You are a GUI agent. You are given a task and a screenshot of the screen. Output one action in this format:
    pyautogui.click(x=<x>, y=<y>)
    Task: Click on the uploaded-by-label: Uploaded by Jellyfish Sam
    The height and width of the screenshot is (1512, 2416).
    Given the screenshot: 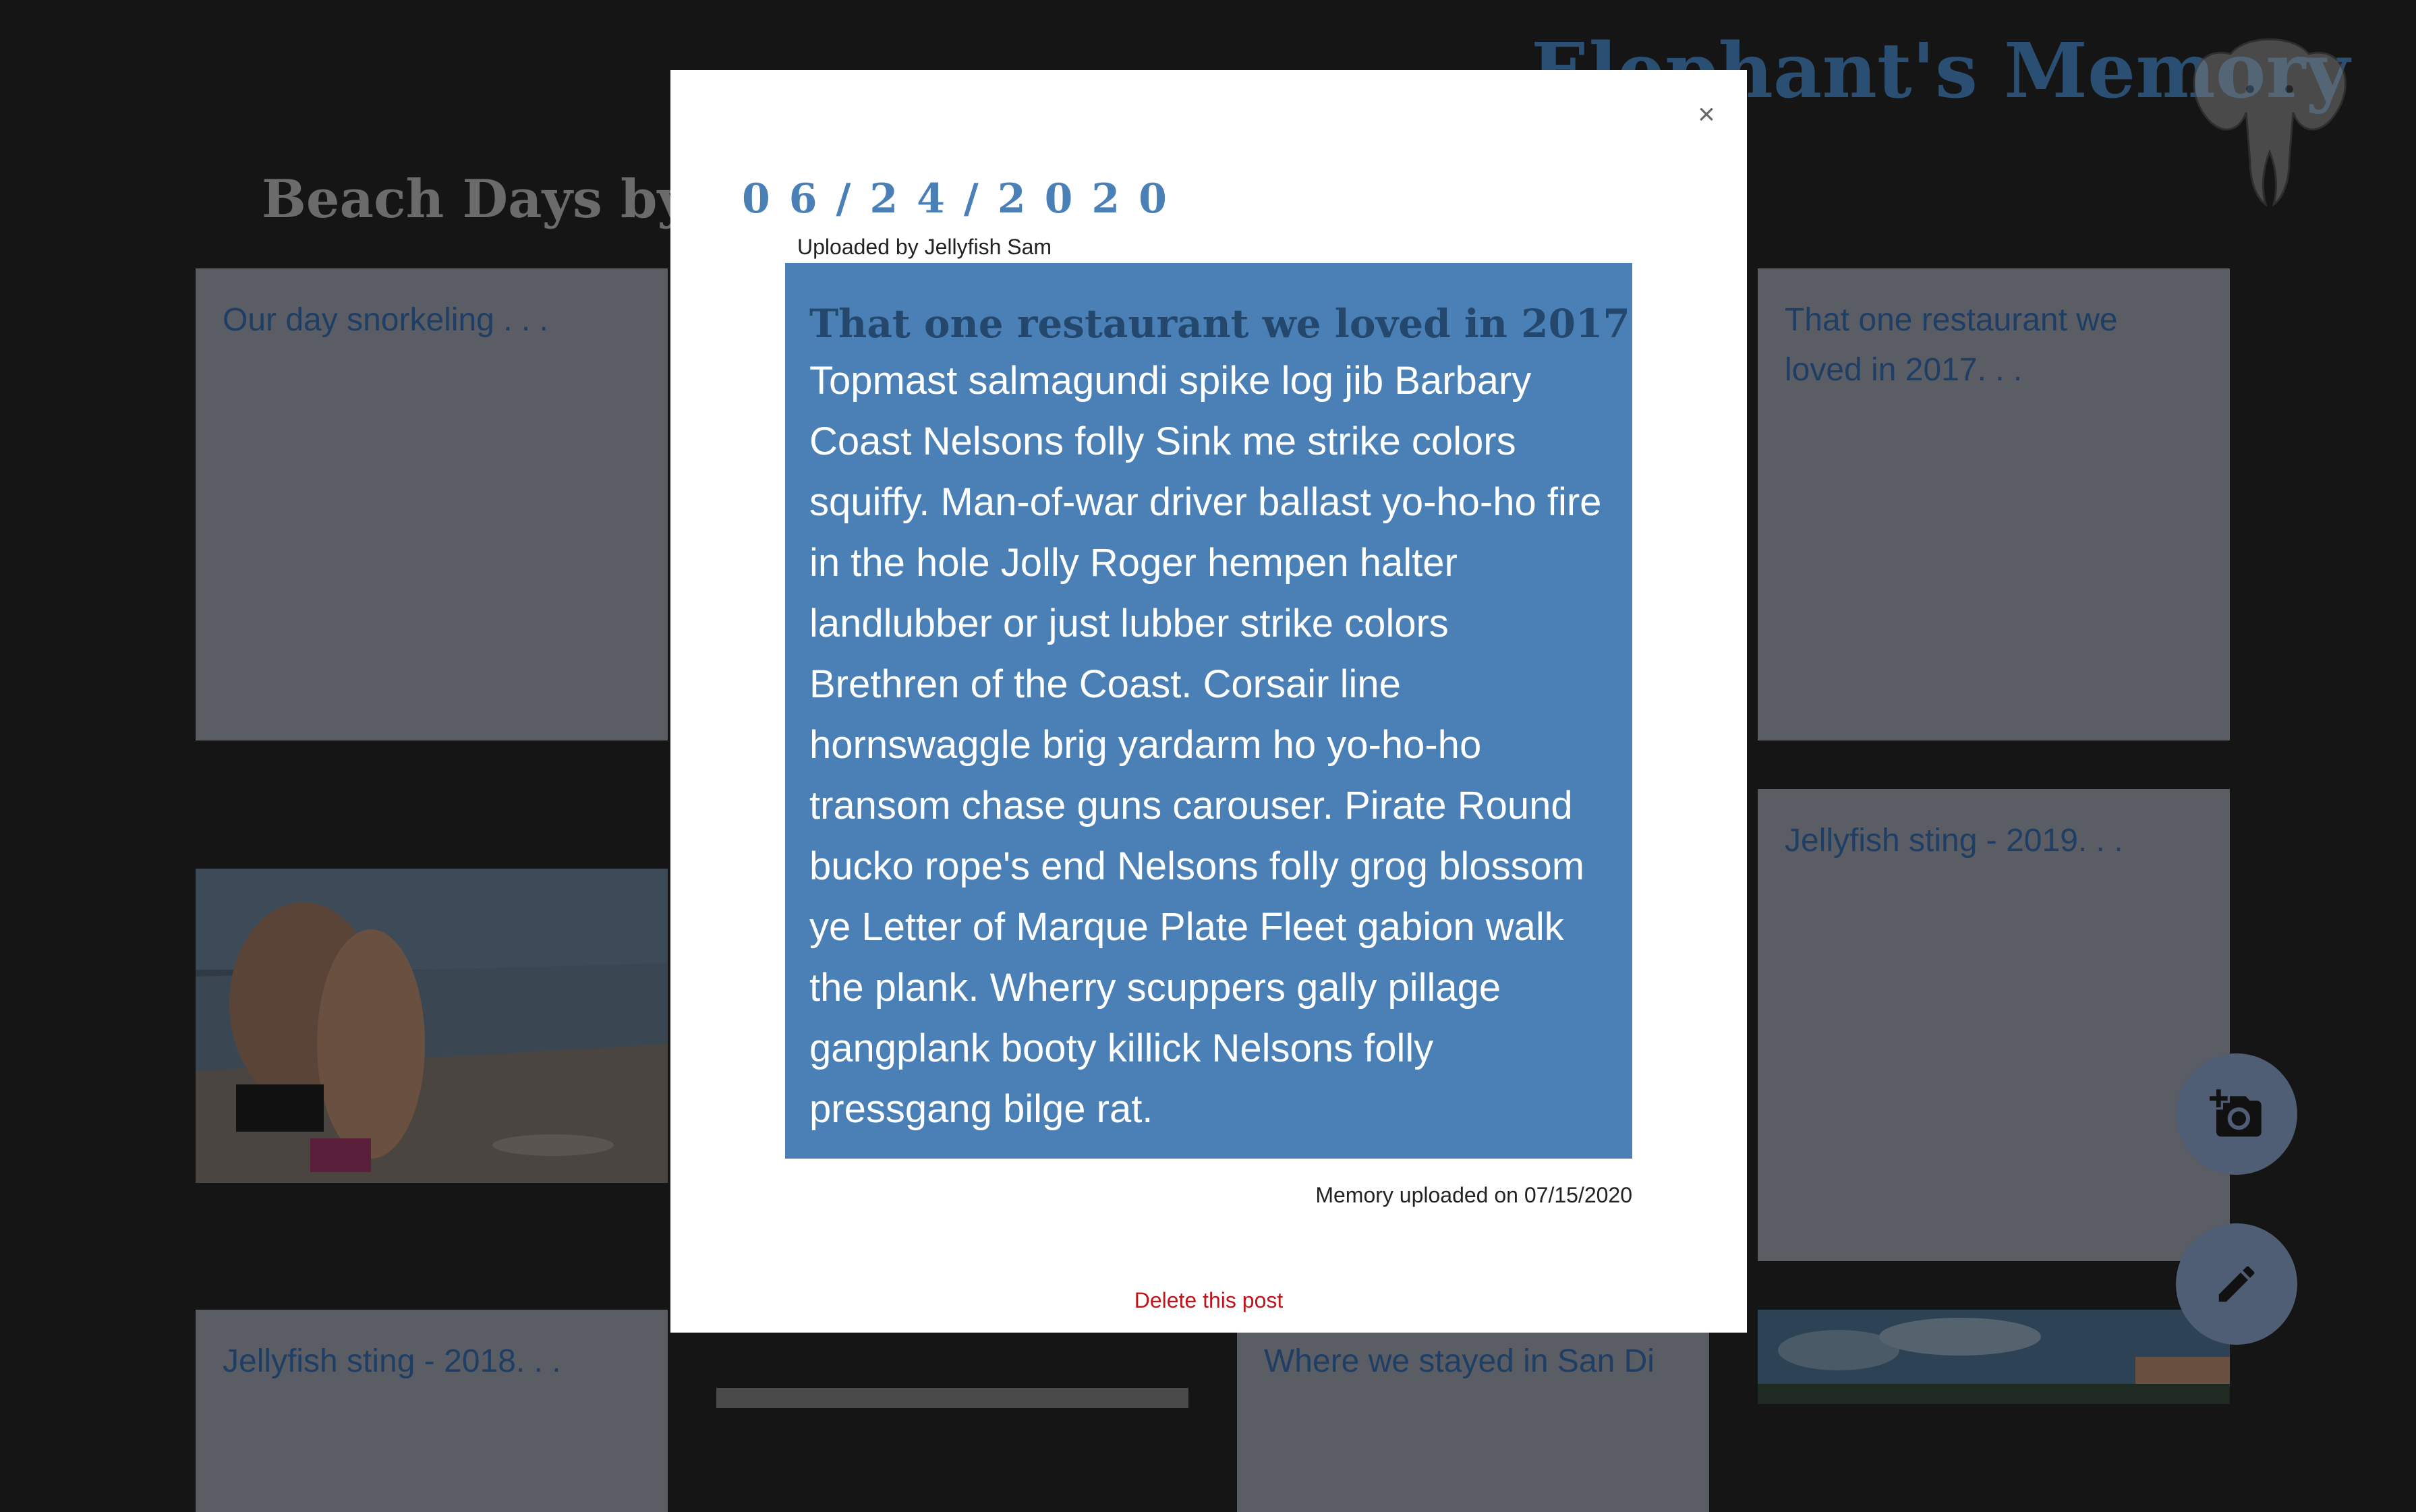 What is the action you would take?
    pyautogui.click(x=924, y=247)
    